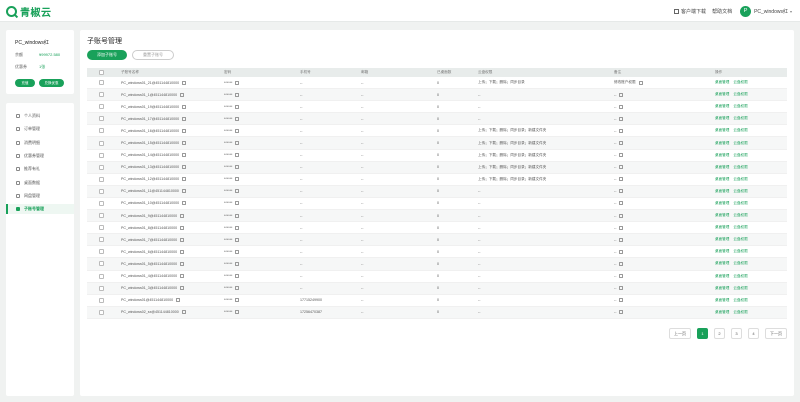 The height and width of the screenshot is (402, 800). I want to click on sidebar-item-list: 消费明细, so click(40, 143).